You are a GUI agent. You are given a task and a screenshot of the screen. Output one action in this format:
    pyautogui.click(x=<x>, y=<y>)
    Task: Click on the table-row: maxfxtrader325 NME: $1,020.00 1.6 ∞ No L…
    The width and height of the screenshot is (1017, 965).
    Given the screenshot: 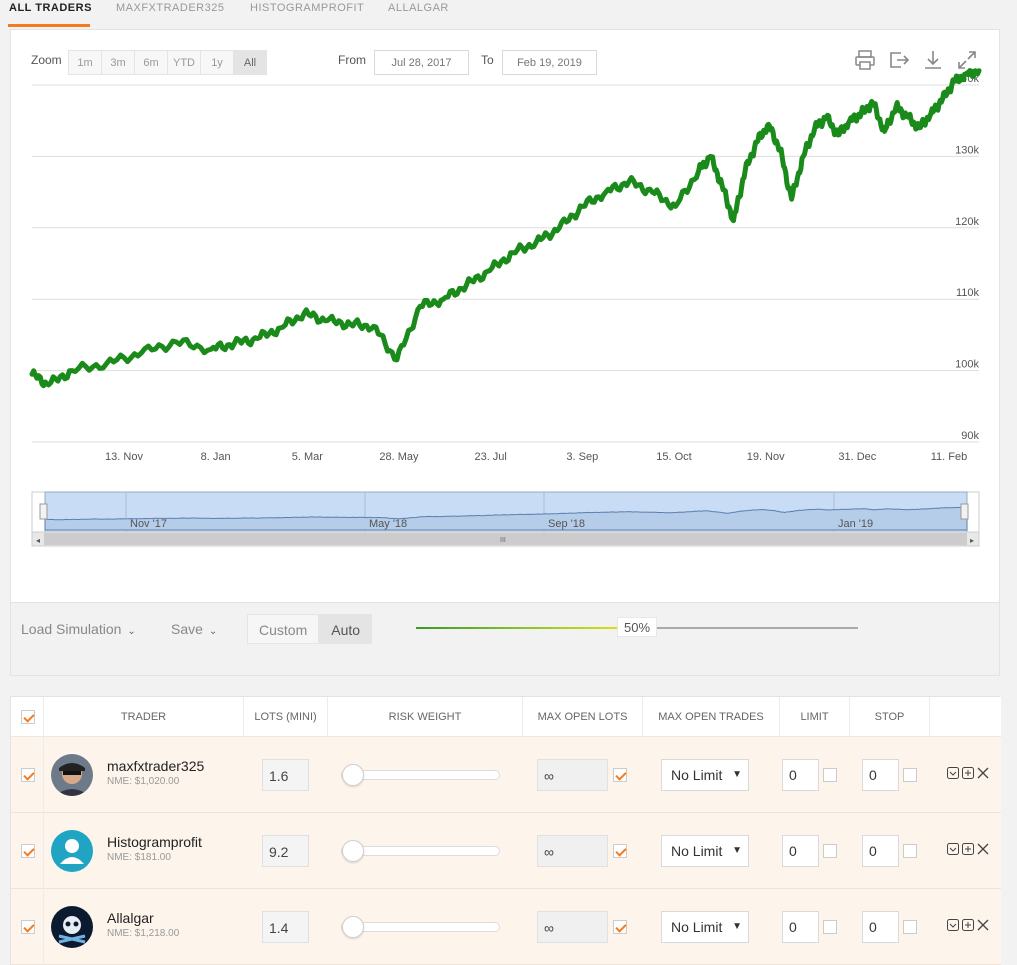 What is the action you would take?
    pyautogui.click(x=506, y=775)
    